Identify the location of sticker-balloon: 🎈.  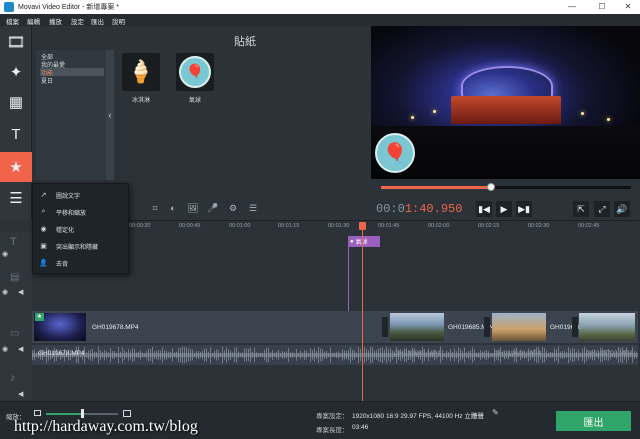
(195, 72).